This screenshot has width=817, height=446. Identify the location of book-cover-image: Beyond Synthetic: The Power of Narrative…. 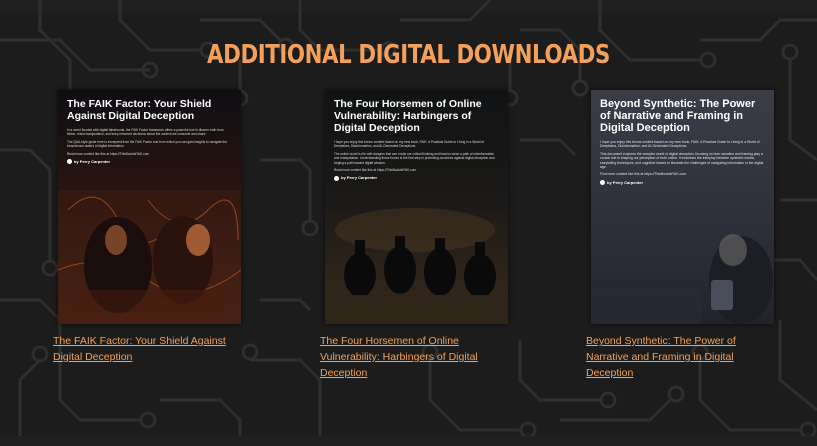
(682, 207).